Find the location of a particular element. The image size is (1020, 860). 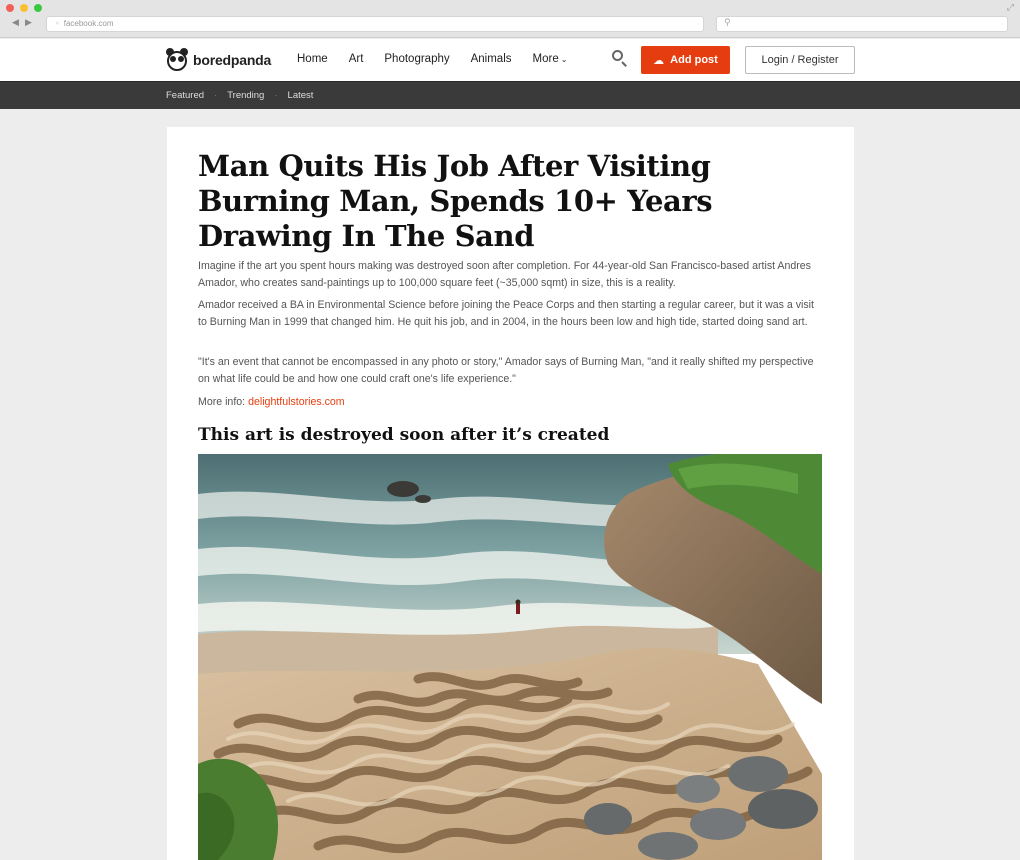

browser-chrome: ◀ ▶ ◦ facebook.com ⚲ ⤢ is located at coordinates (510, 19).